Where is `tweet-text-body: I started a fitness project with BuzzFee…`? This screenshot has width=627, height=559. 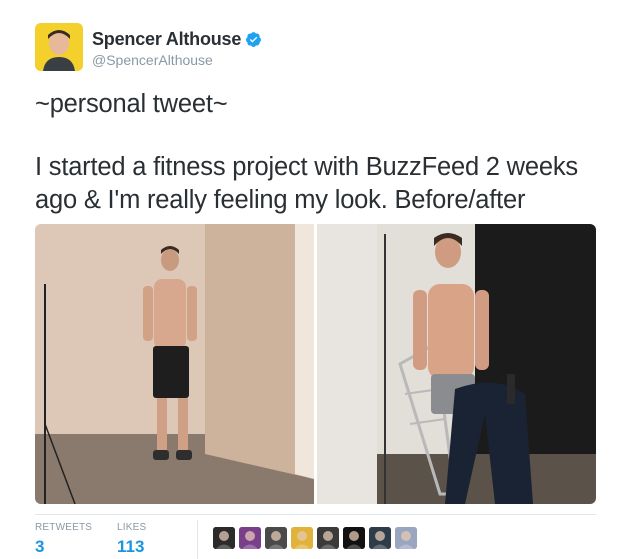 tweet-text-body: I started a fitness project with BuzzFee… is located at coordinates (306, 183).